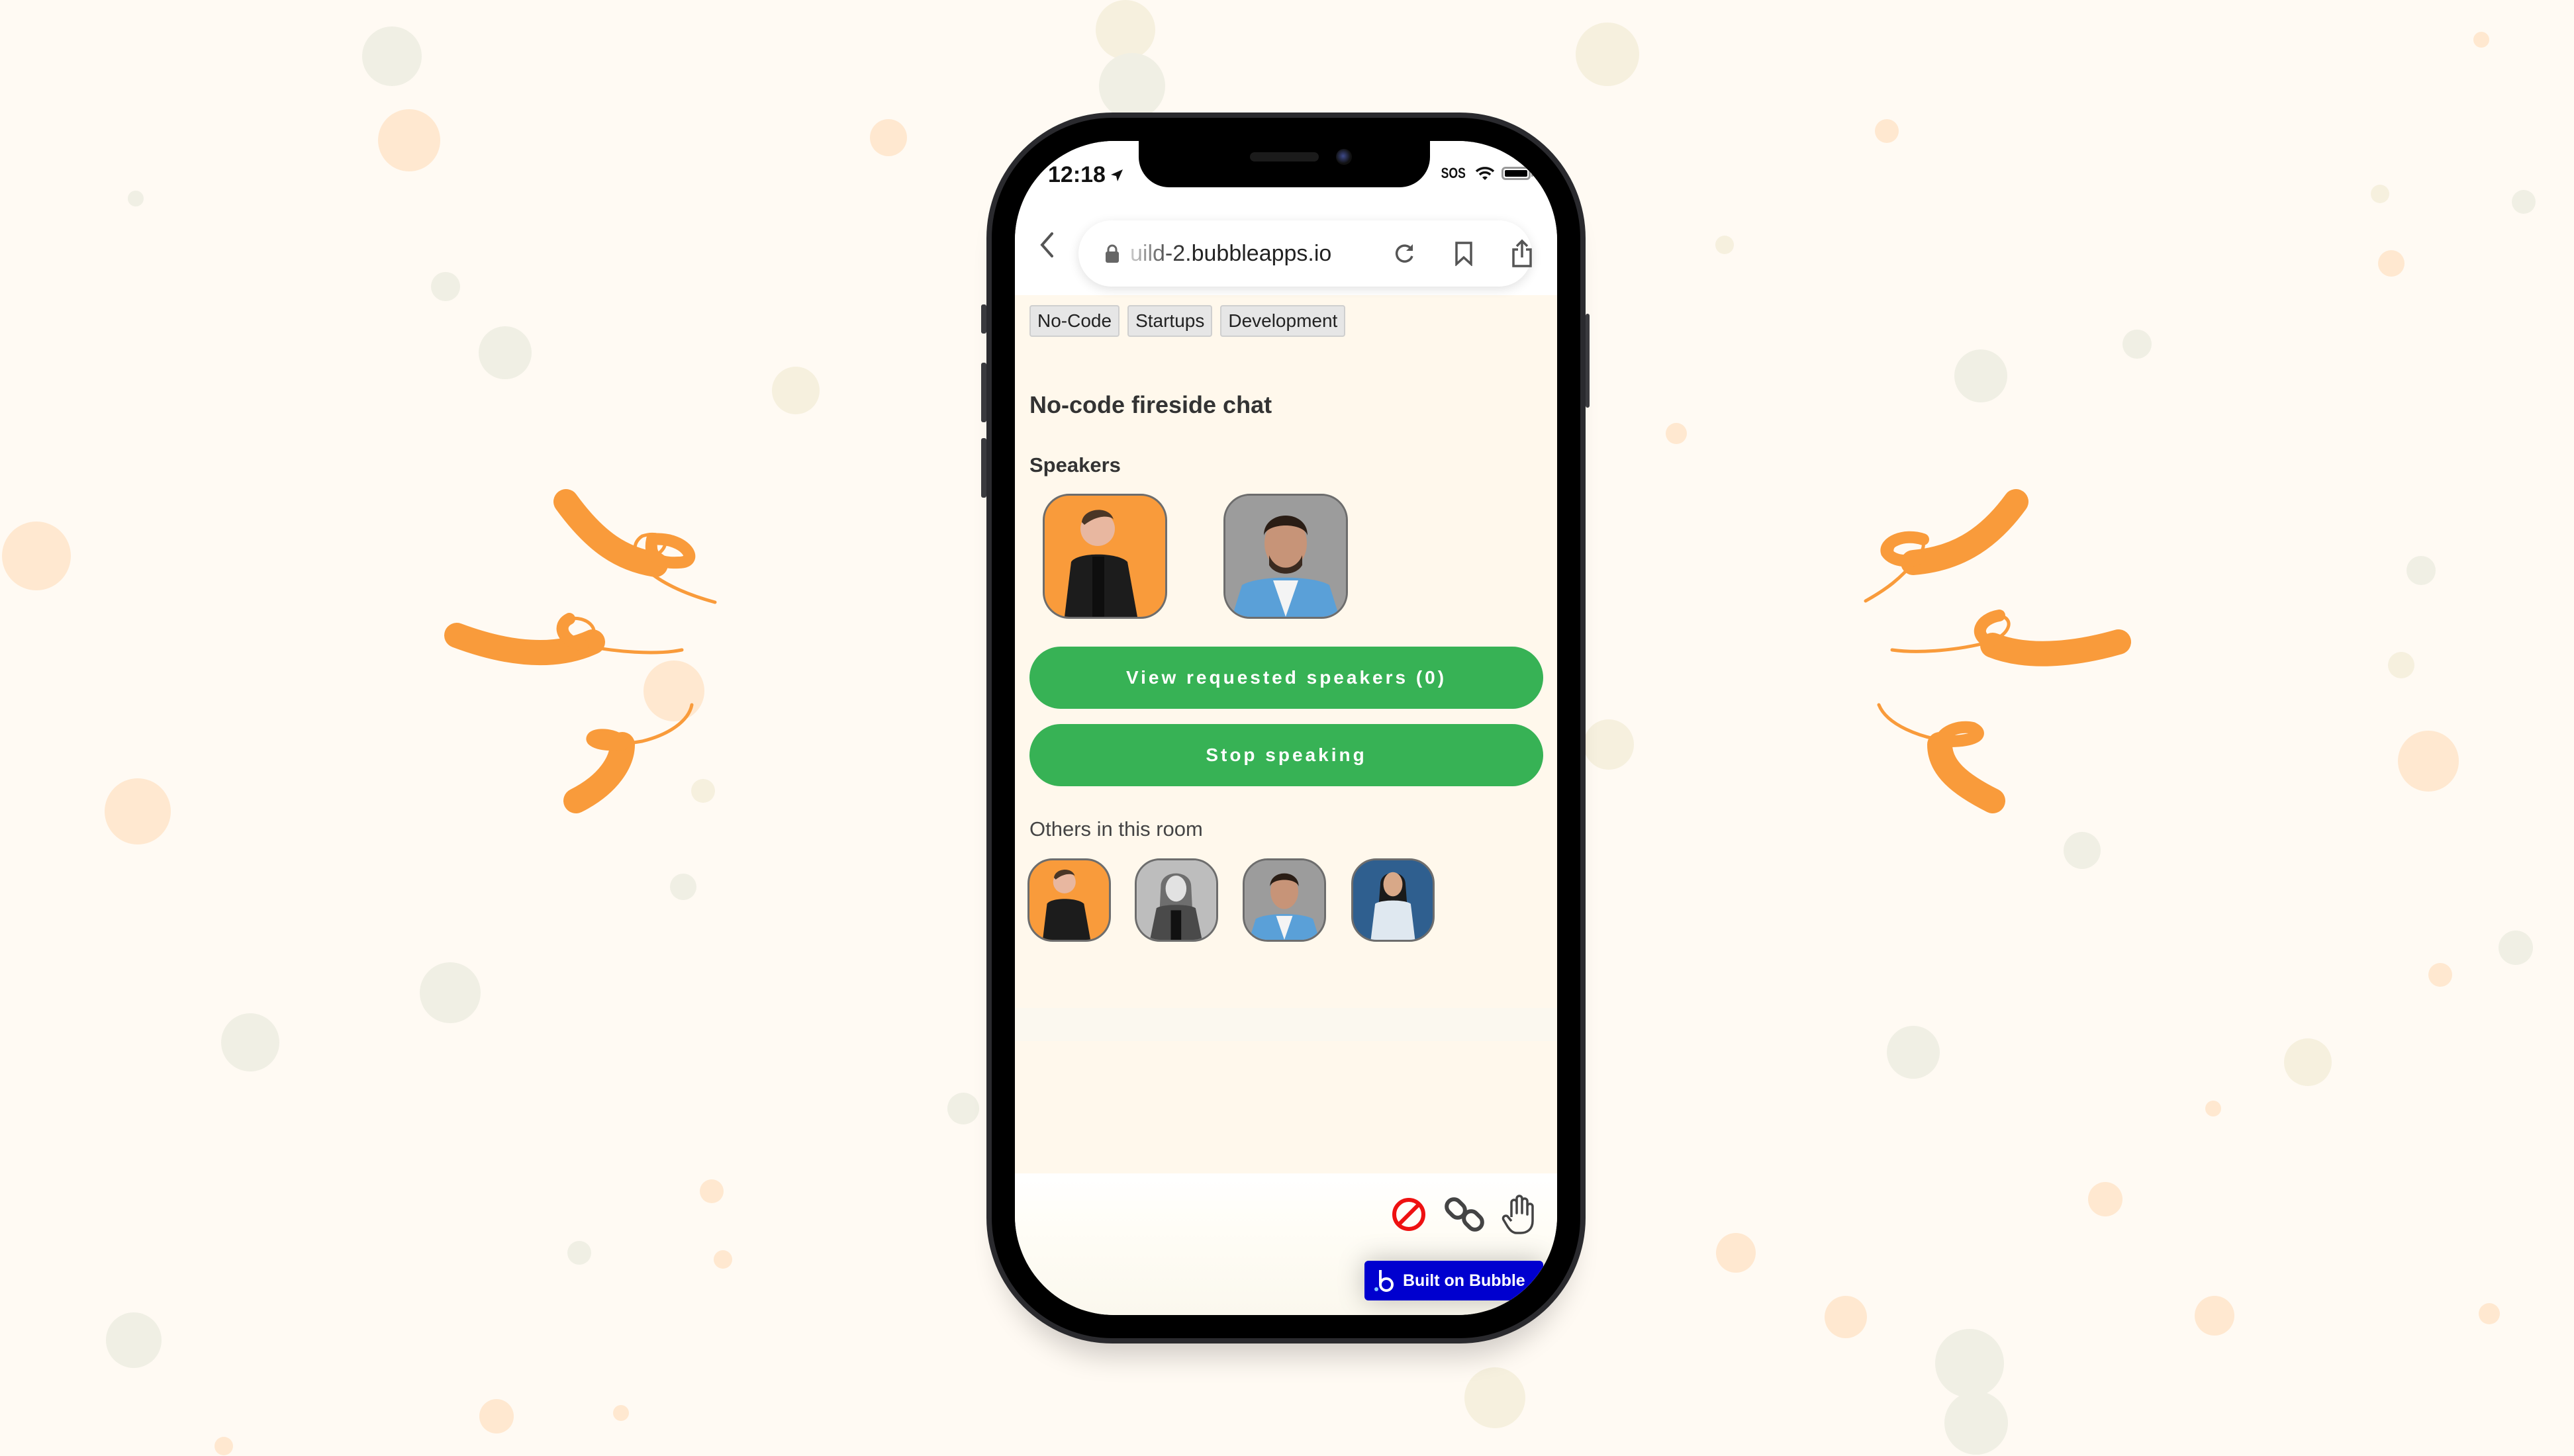 Image resolution: width=2574 pixels, height=1456 pixels. I want to click on location-arrow-icon, so click(1116, 175).